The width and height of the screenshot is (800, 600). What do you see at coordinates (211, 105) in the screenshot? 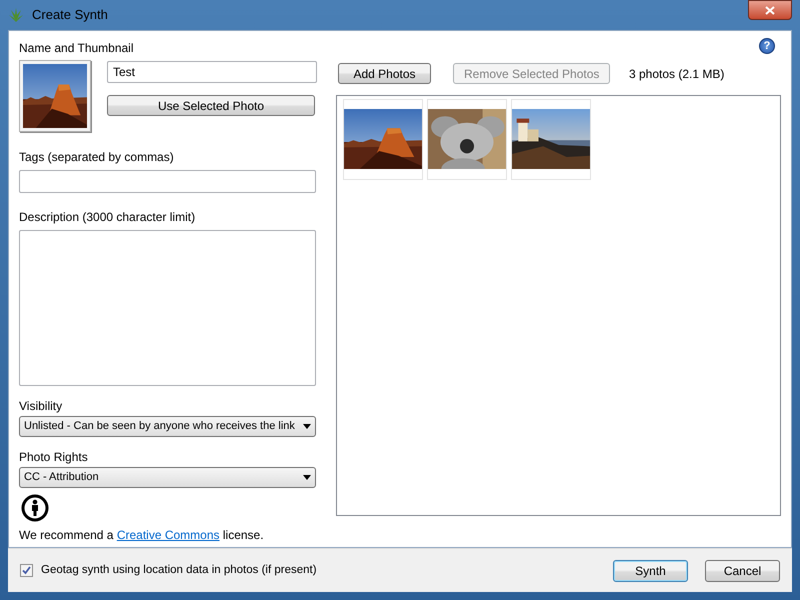
I see `use-photo-button: Use Selected Photo` at bounding box center [211, 105].